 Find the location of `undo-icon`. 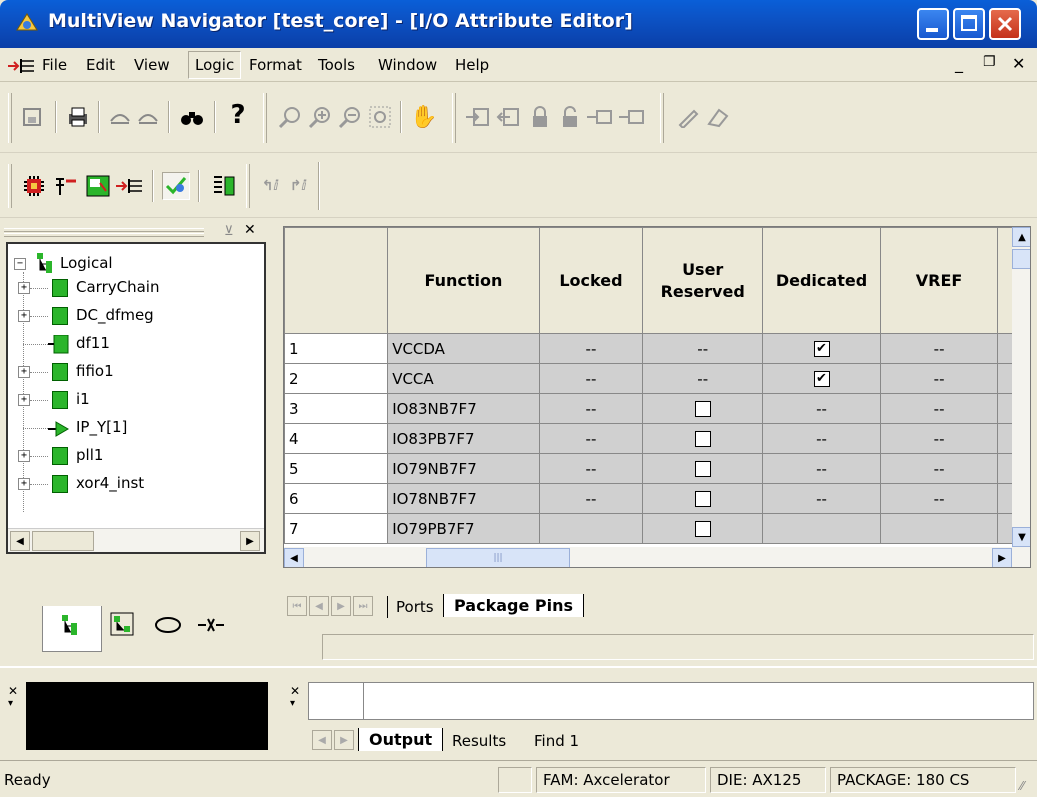

undo-icon is located at coordinates (120, 117).